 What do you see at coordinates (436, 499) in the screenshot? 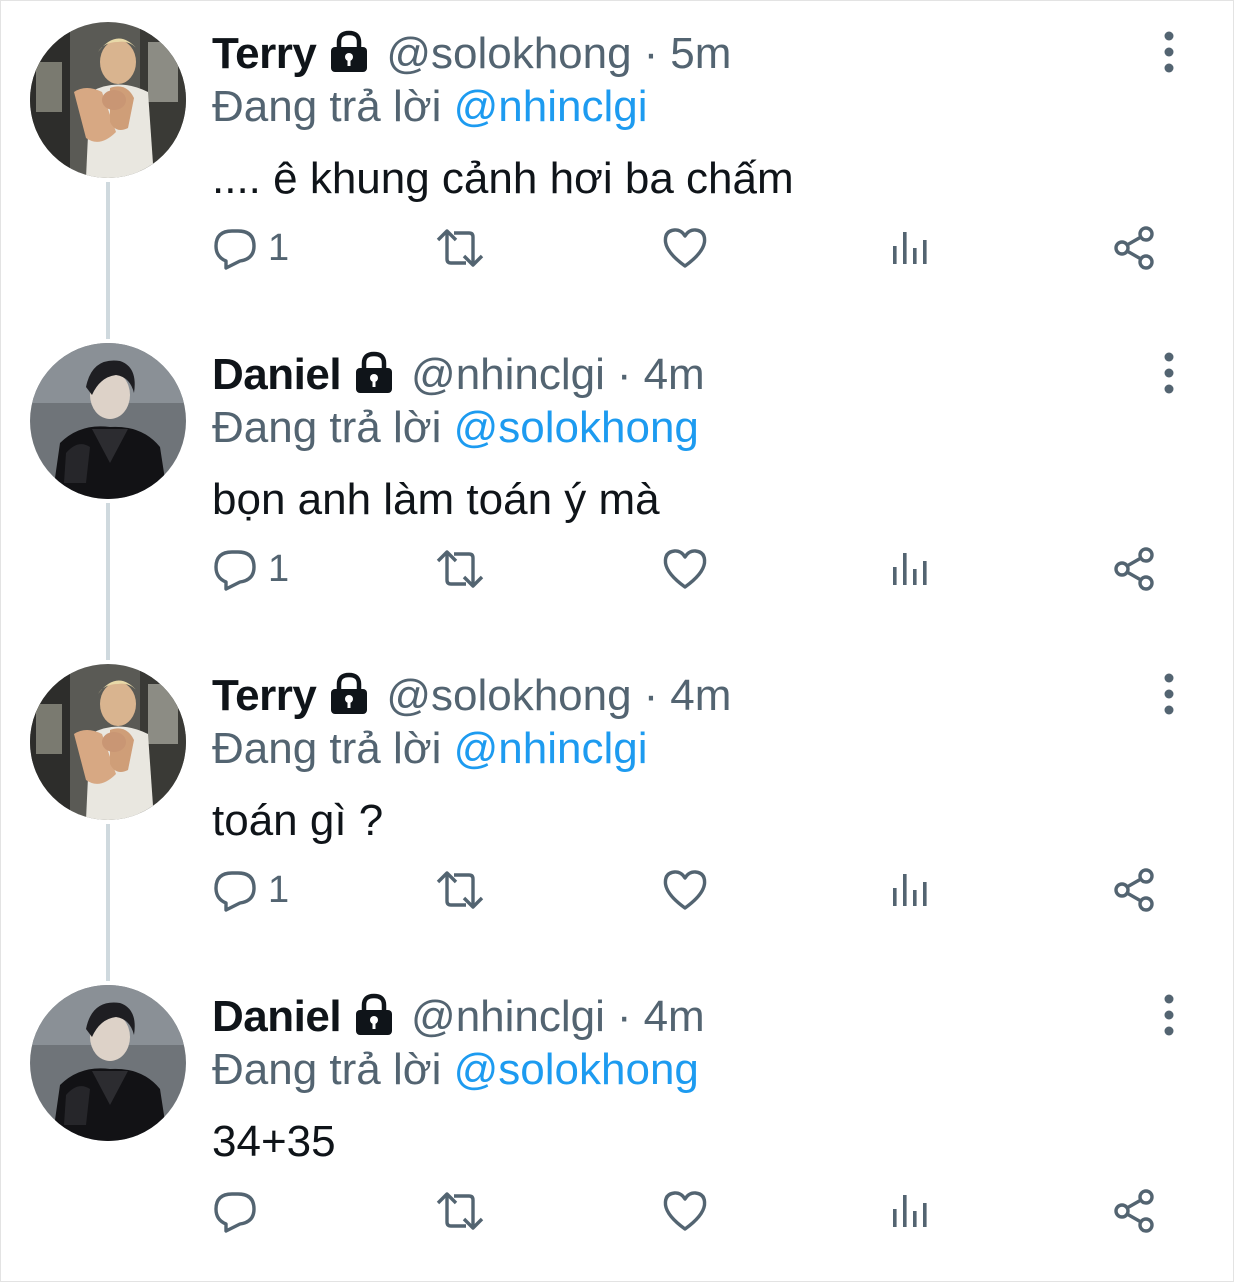
I see `tweet-text: bọn anh làm toán ý mà` at bounding box center [436, 499].